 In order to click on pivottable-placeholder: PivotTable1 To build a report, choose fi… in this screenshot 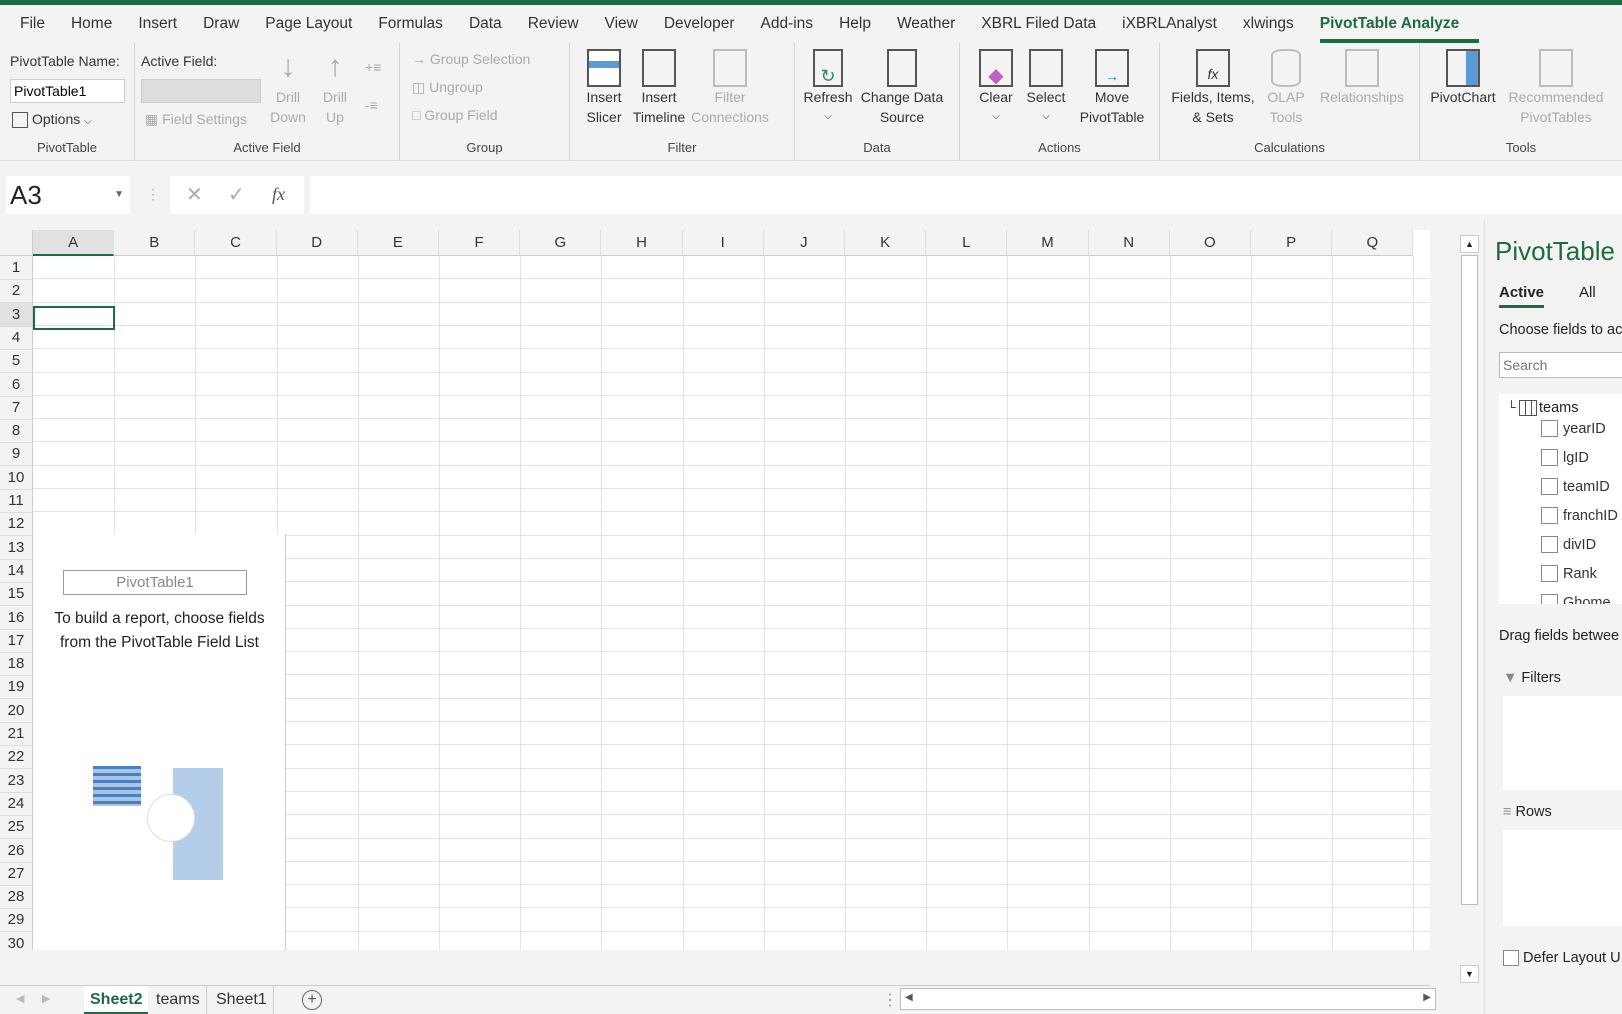, I will do `click(159, 742)`.